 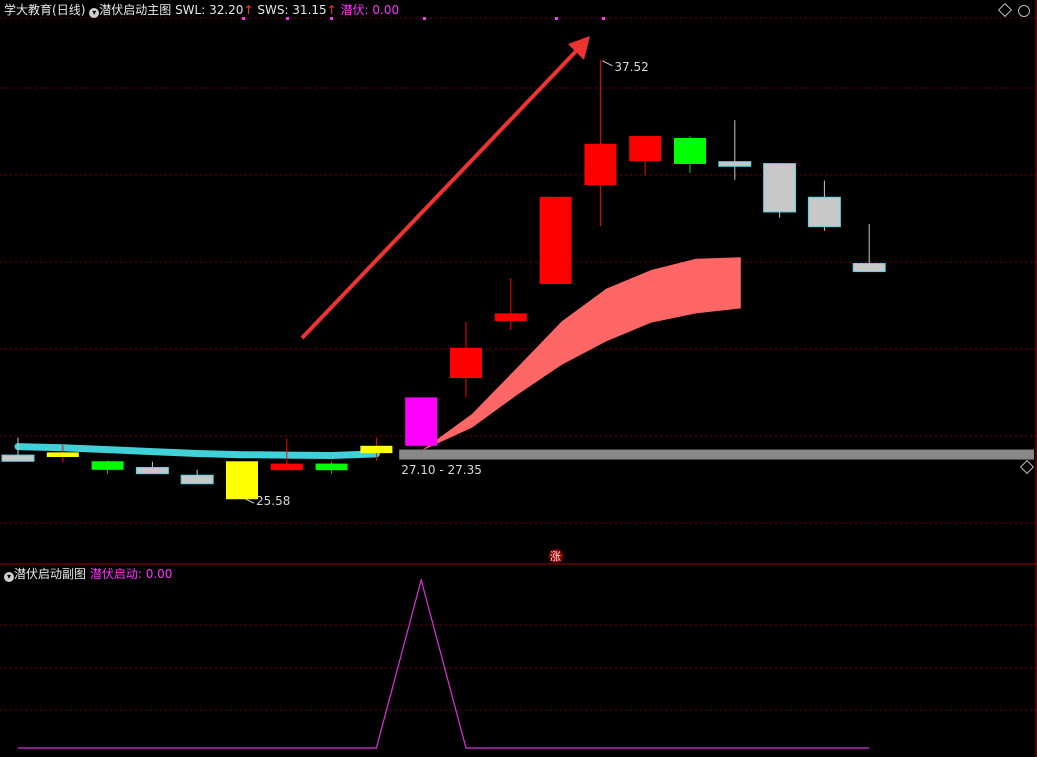 I want to click on support-bar, so click(x=716, y=454).